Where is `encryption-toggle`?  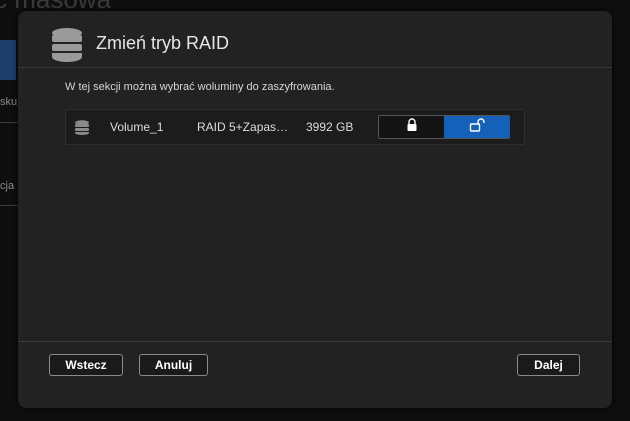 encryption-toggle is located at coordinates (444, 127).